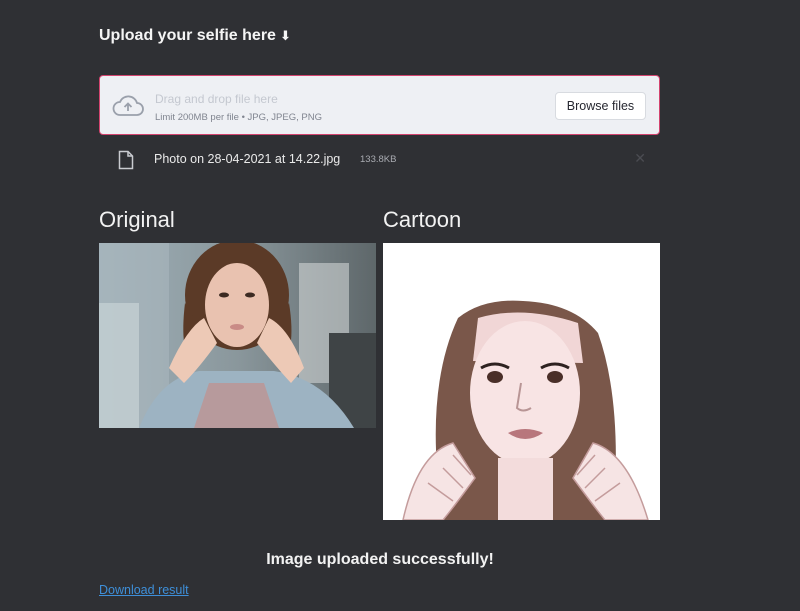 The width and height of the screenshot is (800, 611). I want to click on upload-heading: Upload your selfie here ⬇, so click(195, 36).